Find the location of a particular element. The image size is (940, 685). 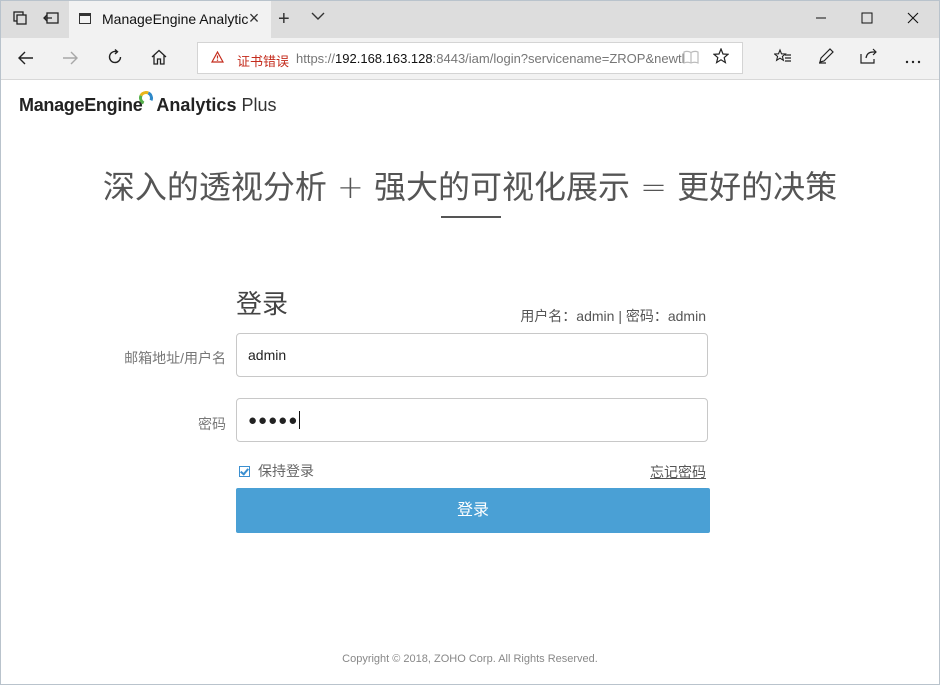

favorites-hub-icon is located at coordinates (783, 59).